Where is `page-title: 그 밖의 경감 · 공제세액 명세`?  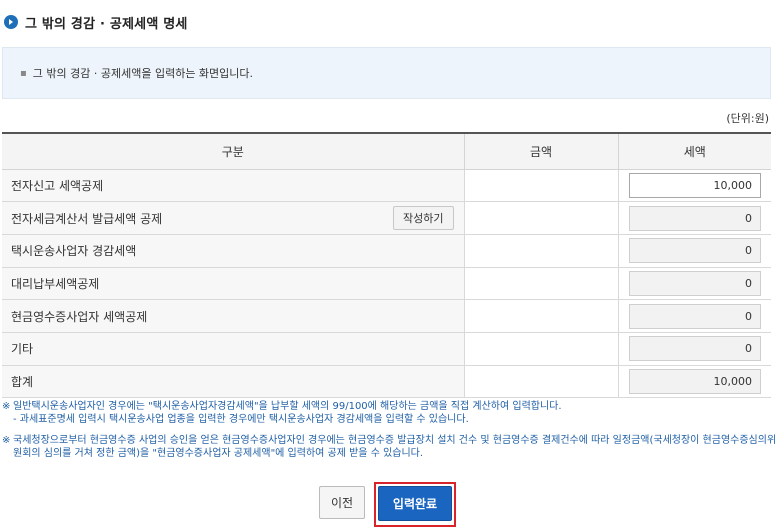
page-title: 그 밖의 경감 · 공제세액 명세 is located at coordinates (106, 24).